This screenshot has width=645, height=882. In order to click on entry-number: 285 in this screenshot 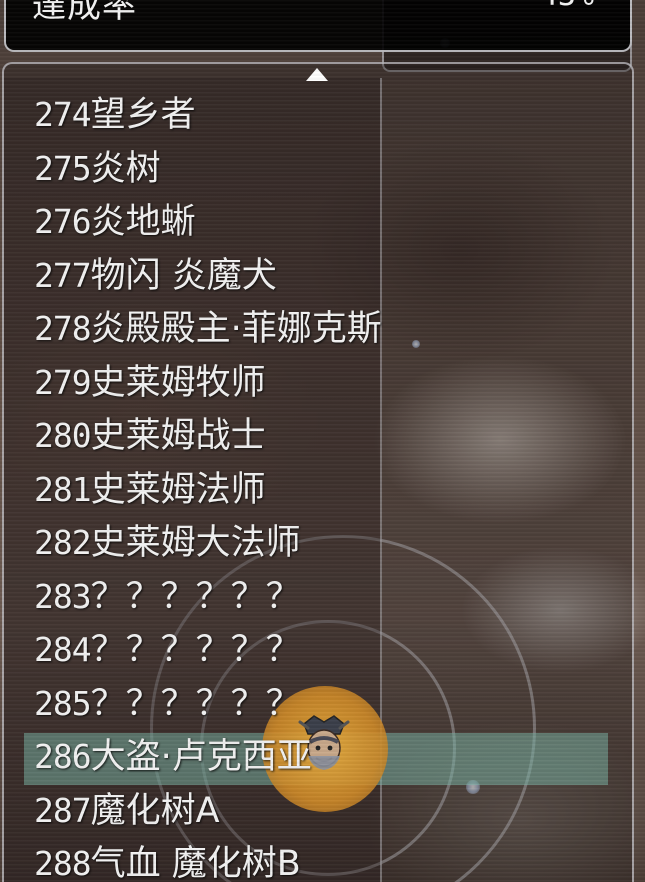, I will do `click(63, 703)`.